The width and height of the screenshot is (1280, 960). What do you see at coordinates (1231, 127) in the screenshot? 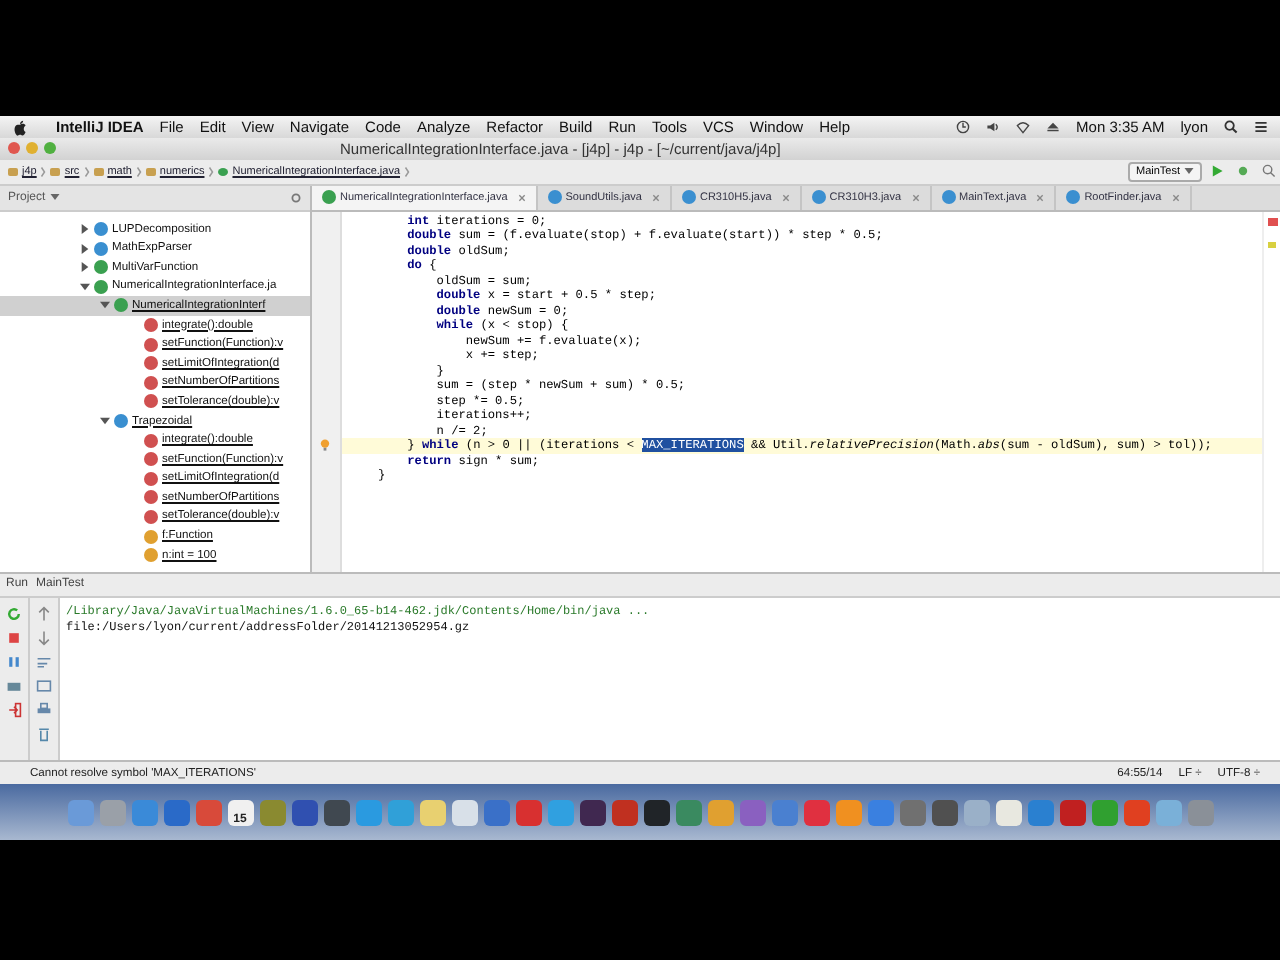
I see `search-icon` at bounding box center [1231, 127].